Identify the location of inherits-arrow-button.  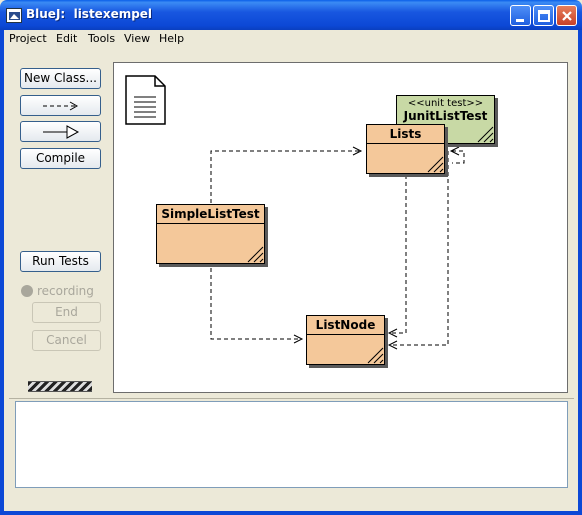
(60, 131).